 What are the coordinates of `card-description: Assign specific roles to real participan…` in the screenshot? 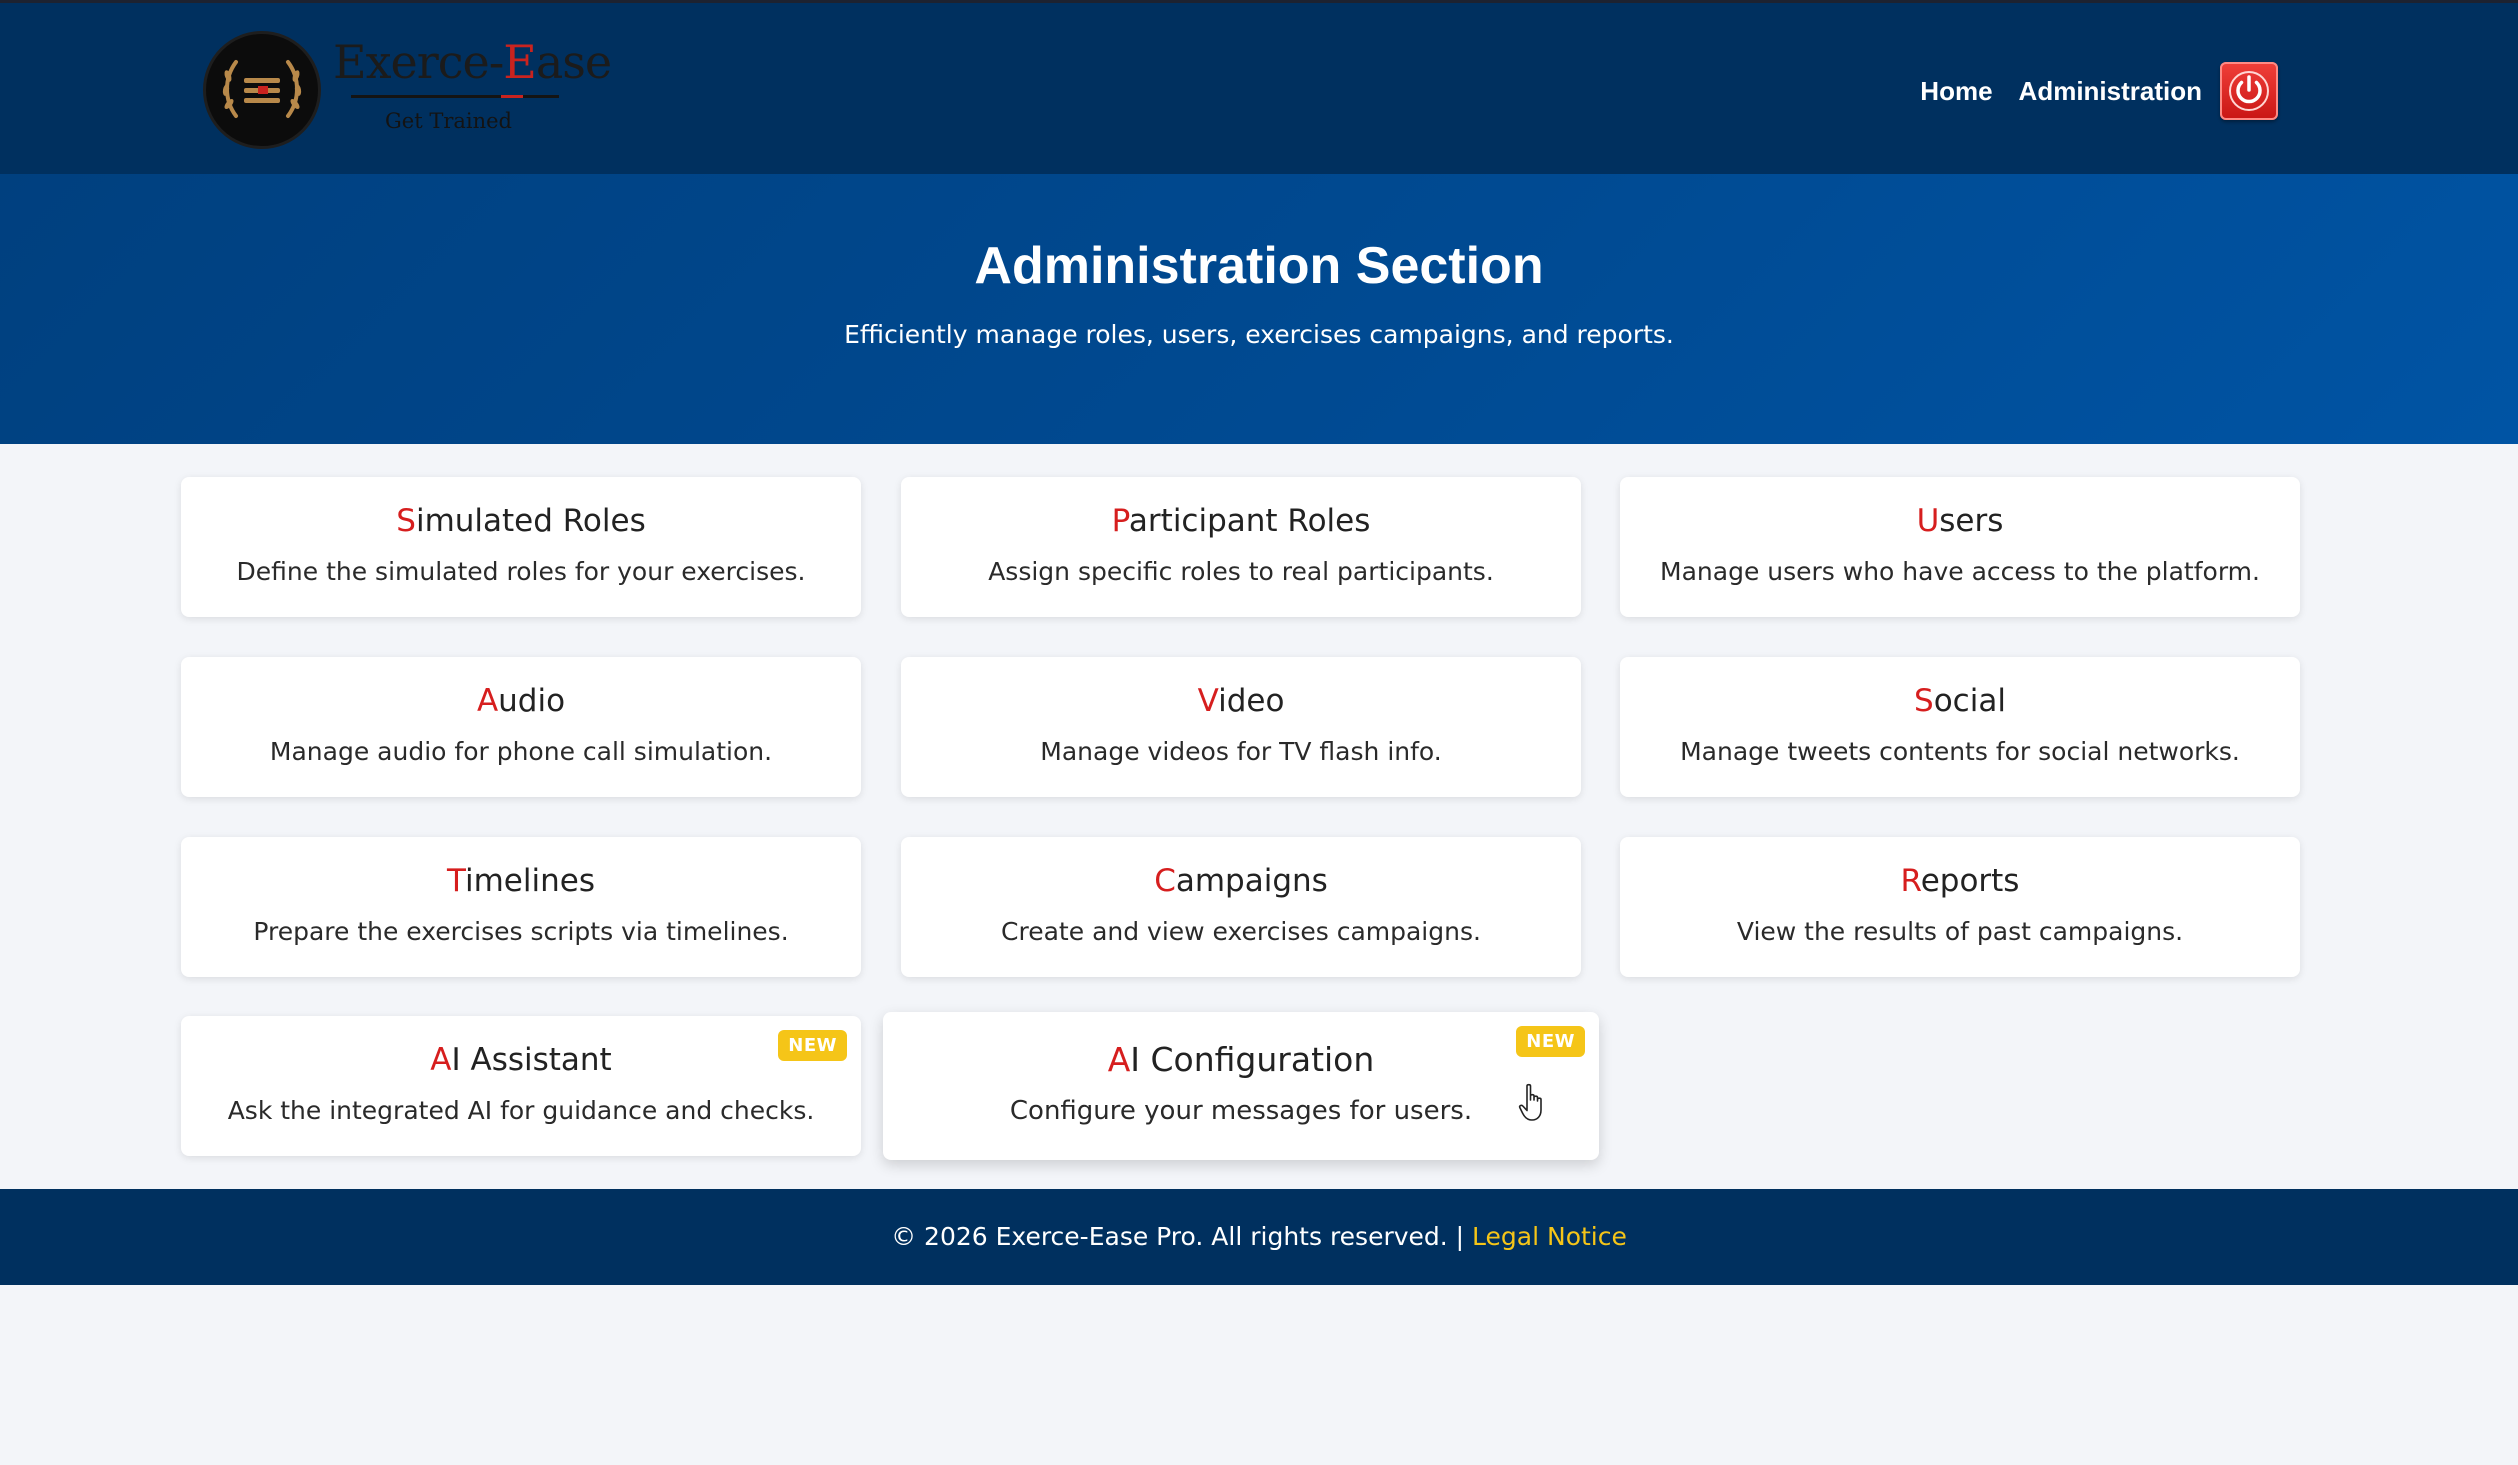 It's located at (1241, 571).